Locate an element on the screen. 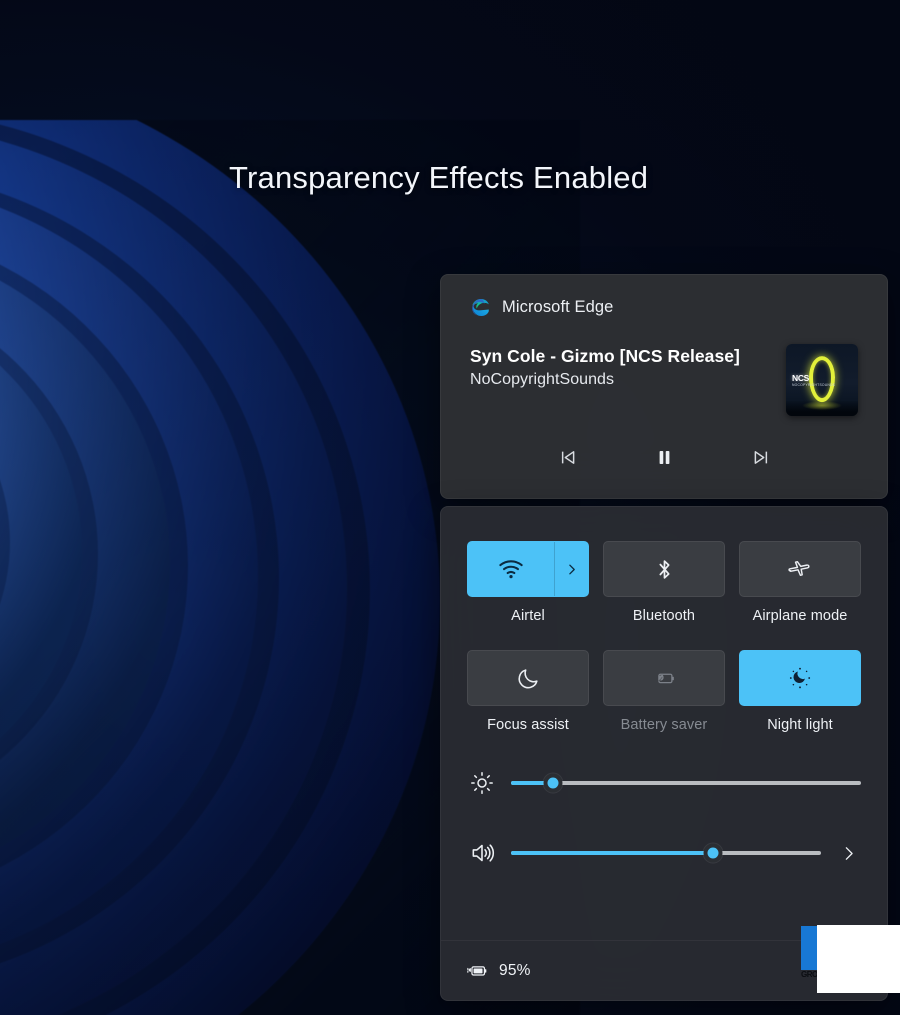 The image size is (900, 1015). album-art-logo-sub: NOCOPYRIGHTSOUNDS is located at coordinates (814, 385).